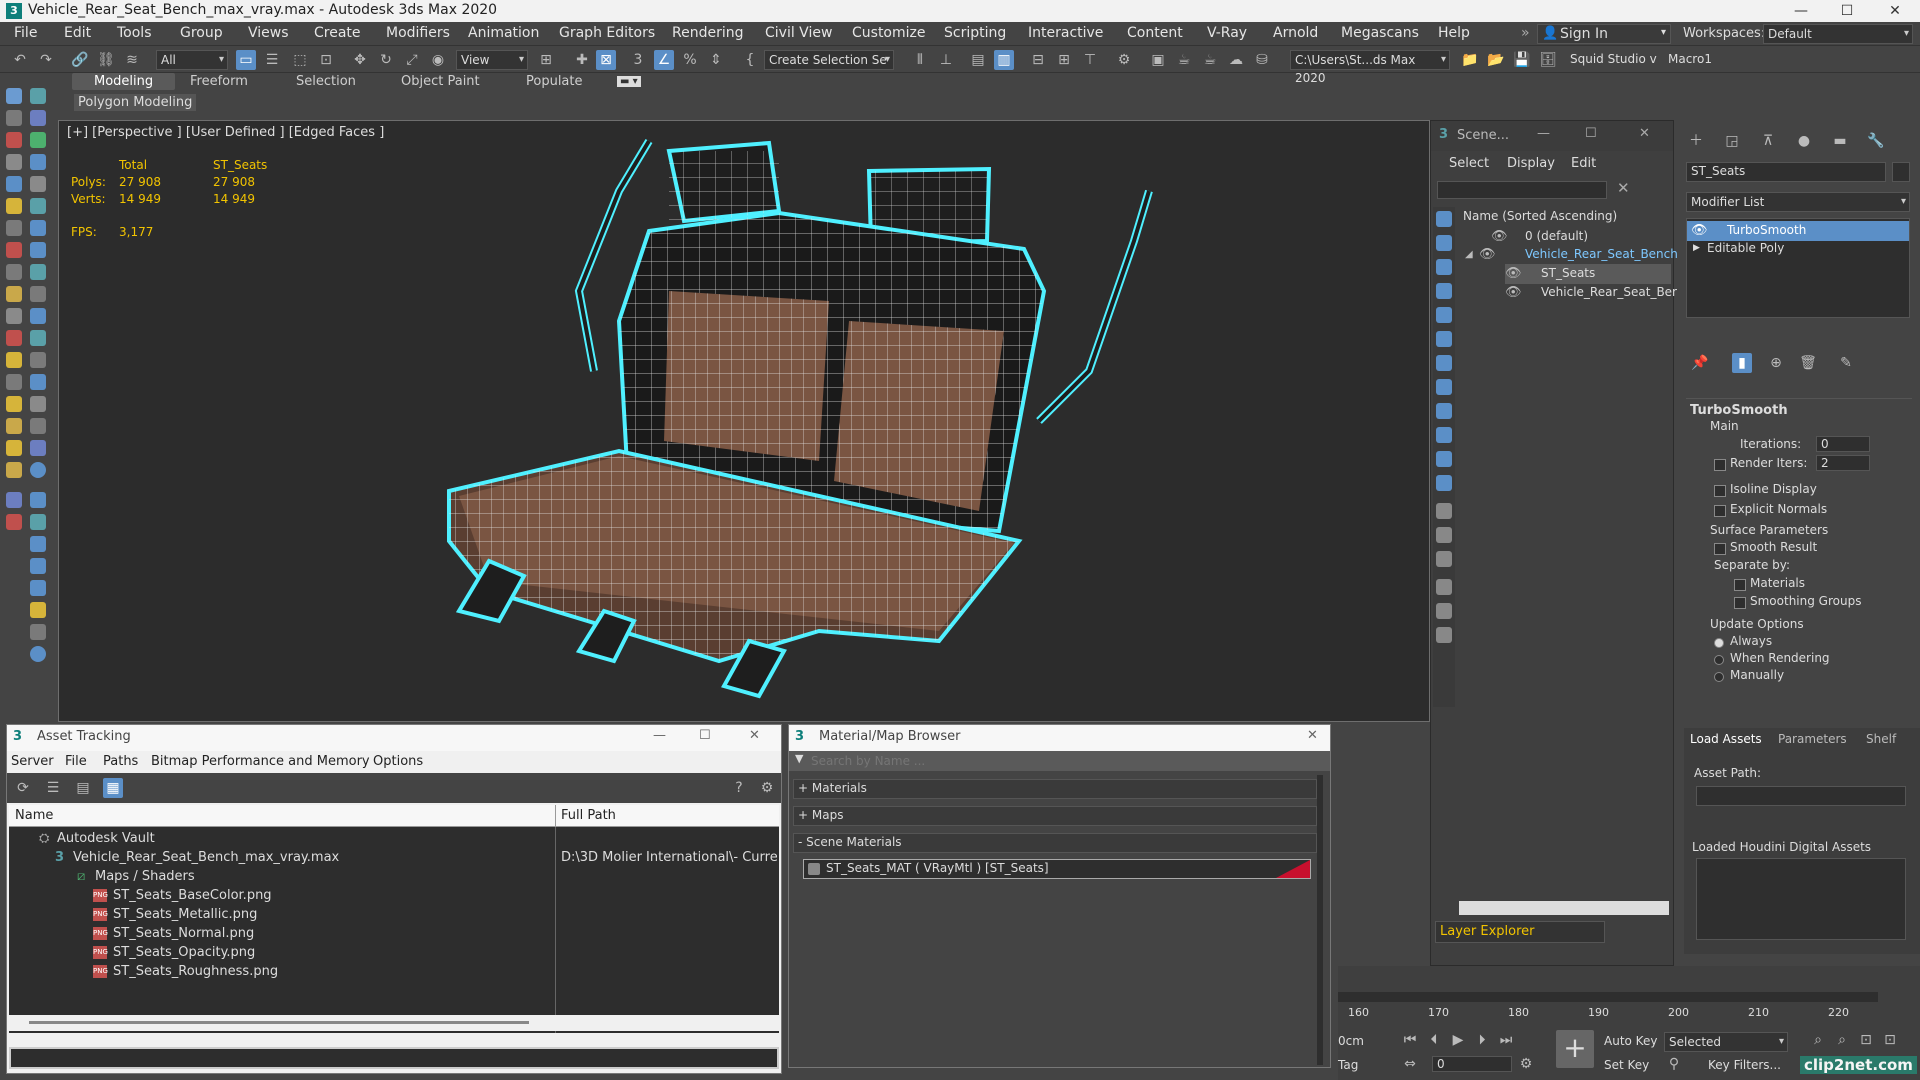  What do you see at coordinates (1520, 932) in the screenshot?
I see `layer-explorer-dropdown: Layer Explorer` at bounding box center [1520, 932].